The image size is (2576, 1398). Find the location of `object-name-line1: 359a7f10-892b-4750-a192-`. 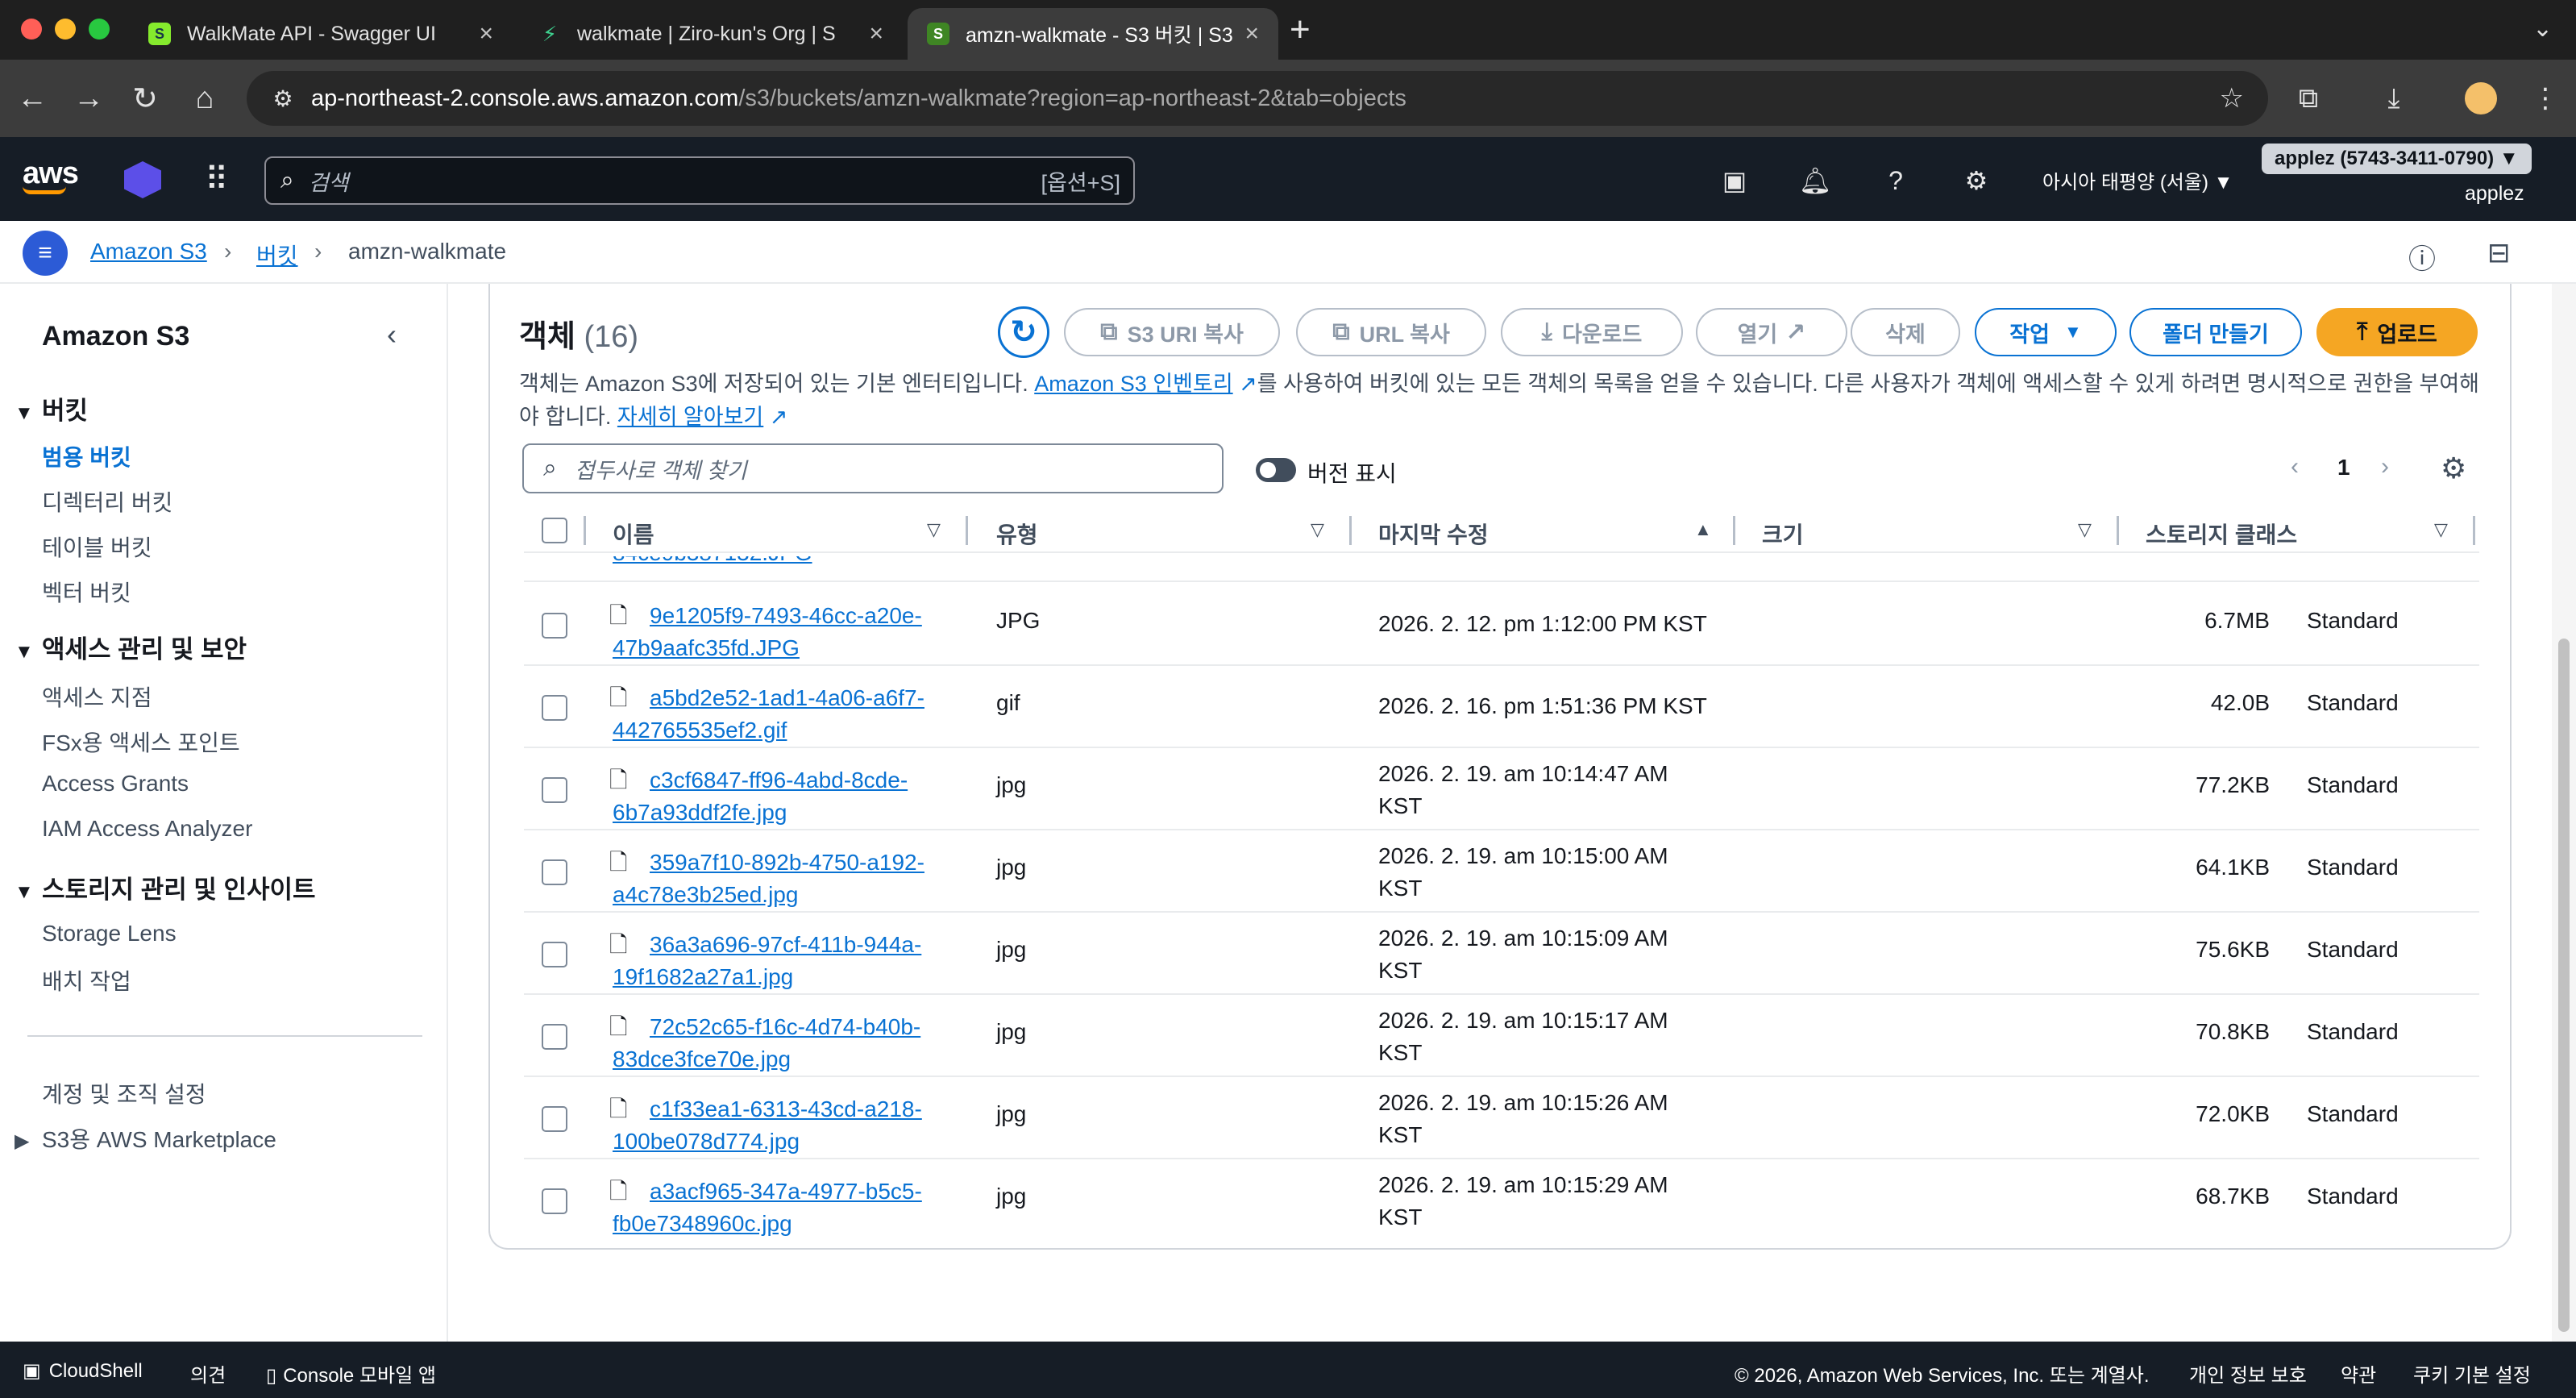

object-name-line1: 359a7f10-892b-4750-a192- is located at coordinates (787, 863).